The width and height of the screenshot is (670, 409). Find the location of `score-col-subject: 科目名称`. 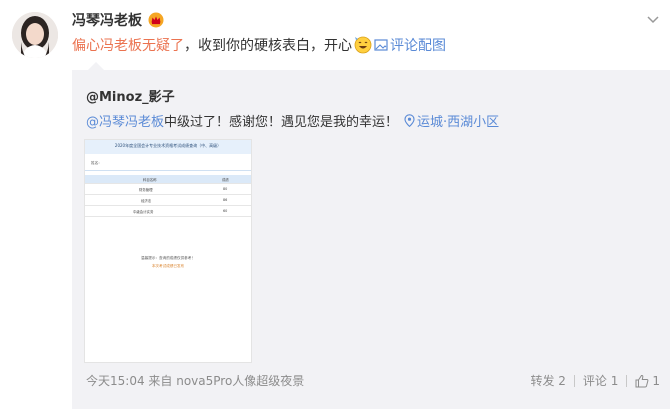

score-col-subject: 科目名称 is located at coordinates (150, 180).